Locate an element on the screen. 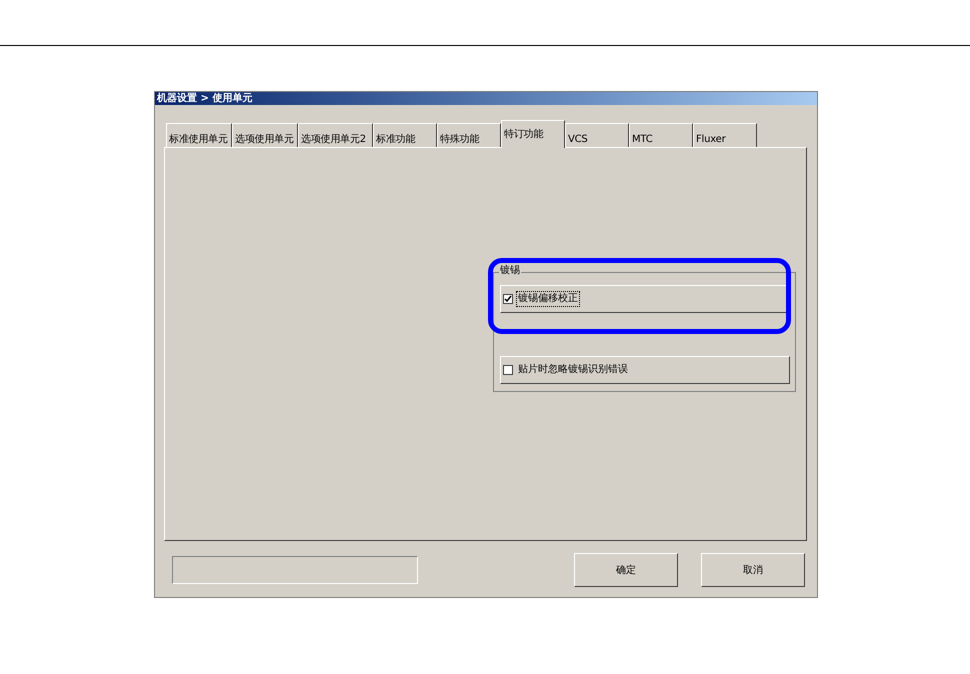 Image resolution: width=970 pixels, height=674 pixels. tab: 选项使用单元 is located at coordinates (265, 135).